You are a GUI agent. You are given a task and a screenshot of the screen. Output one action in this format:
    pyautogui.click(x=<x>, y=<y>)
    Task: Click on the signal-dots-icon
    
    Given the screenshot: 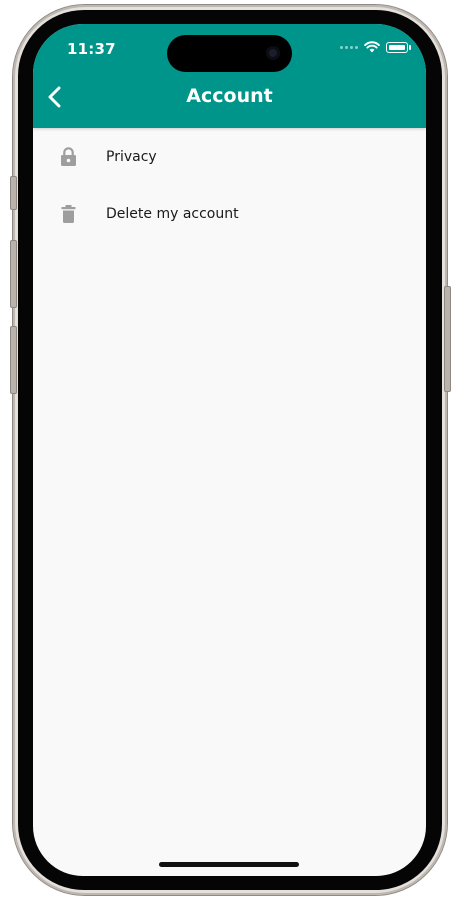 What is the action you would take?
    pyautogui.click(x=349, y=47)
    